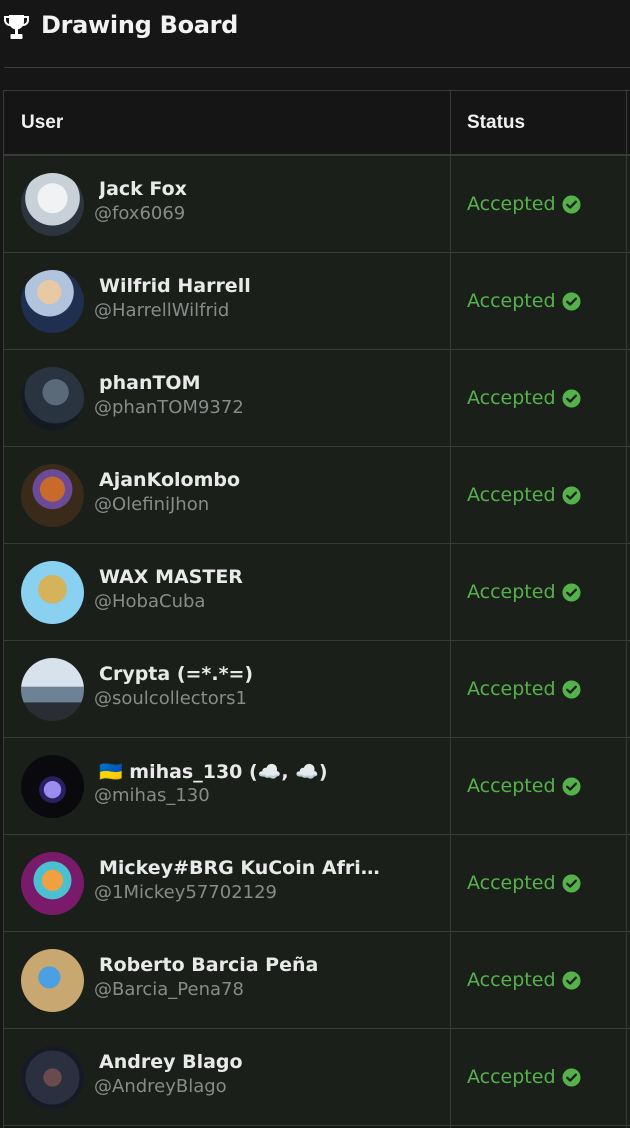  What do you see at coordinates (496, 122) in the screenshot?
I see `column-header-status: Status` at bounding box center [496, 122].